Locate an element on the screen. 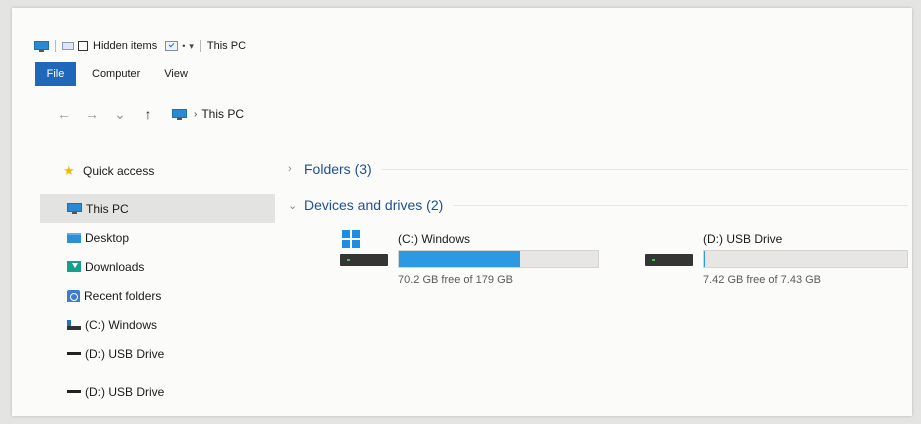 The image size is (921, 424). tab-computer: Computer is located at coordinates (116, 74).